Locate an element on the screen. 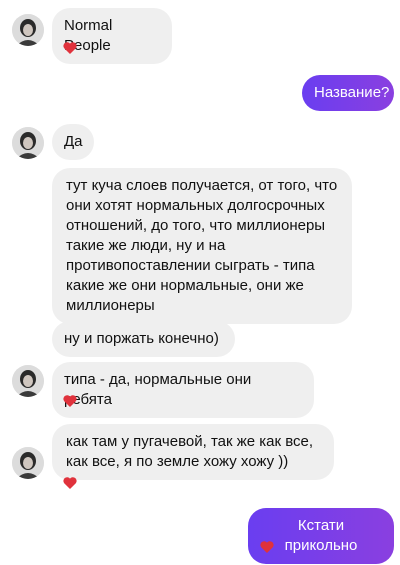 This screenshot has height=565, width=400. message-bubble-incoming: ну и поржать конечно) is located at coordinates (143, 339).